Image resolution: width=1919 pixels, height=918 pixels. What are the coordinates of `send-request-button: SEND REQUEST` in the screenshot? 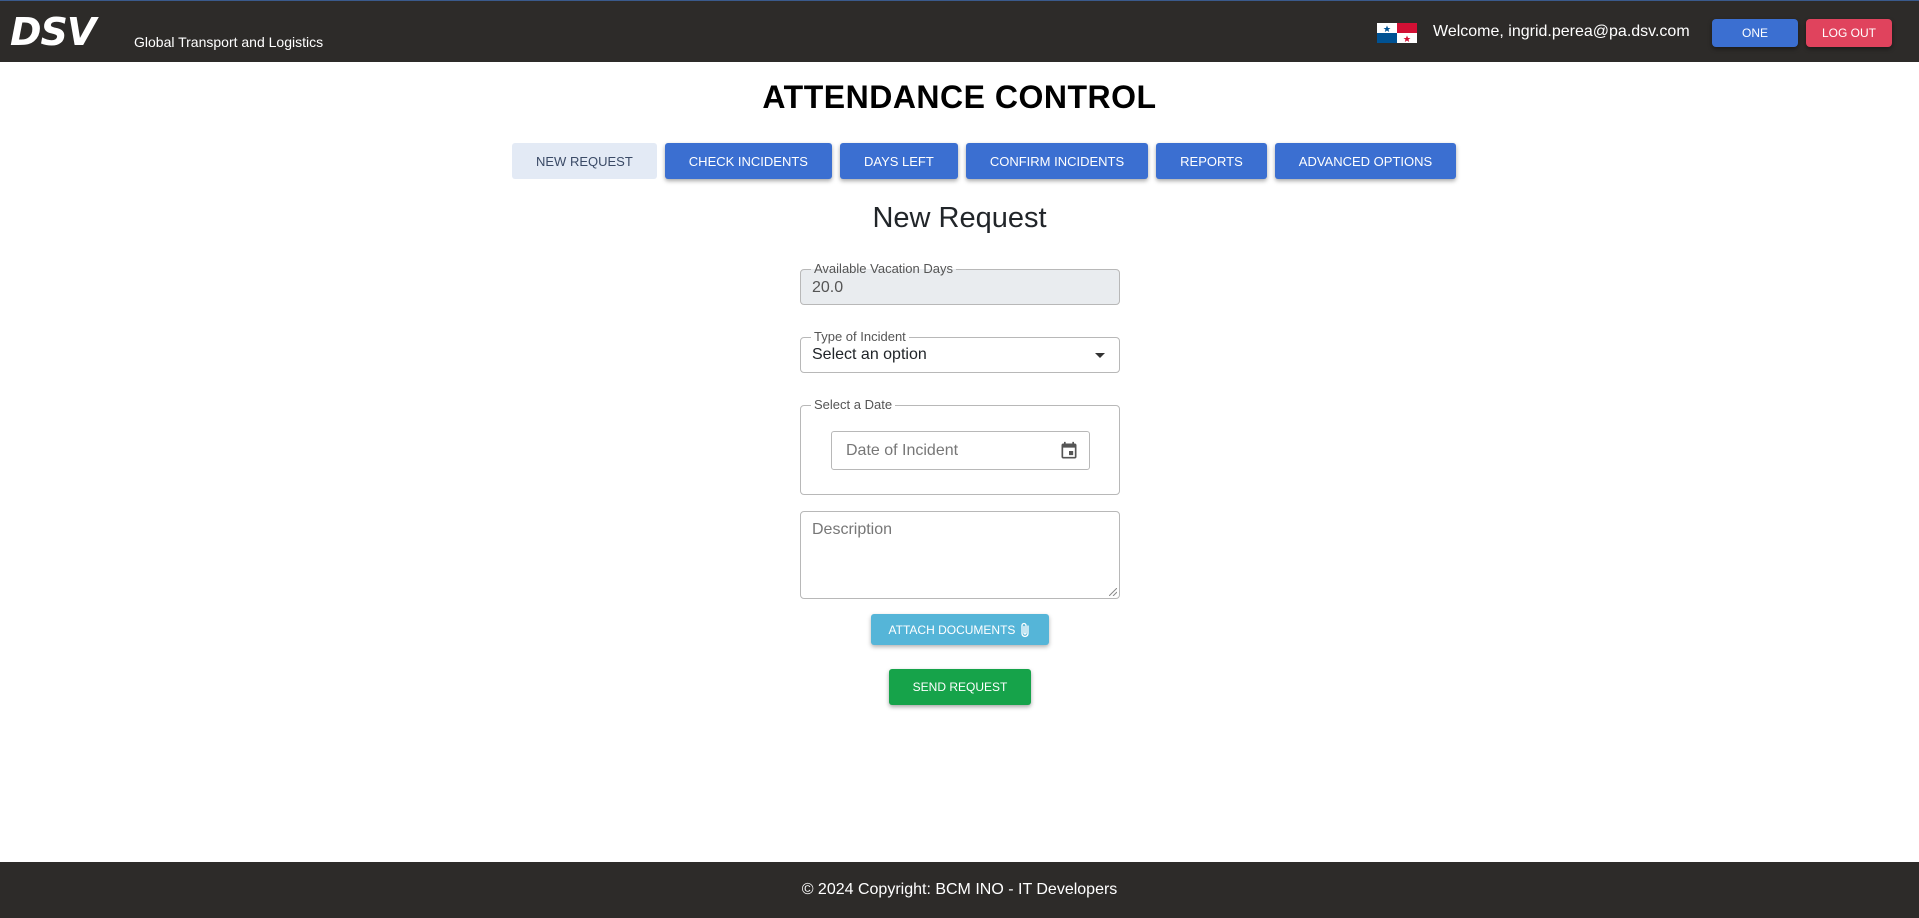 It's located at (960, 687).